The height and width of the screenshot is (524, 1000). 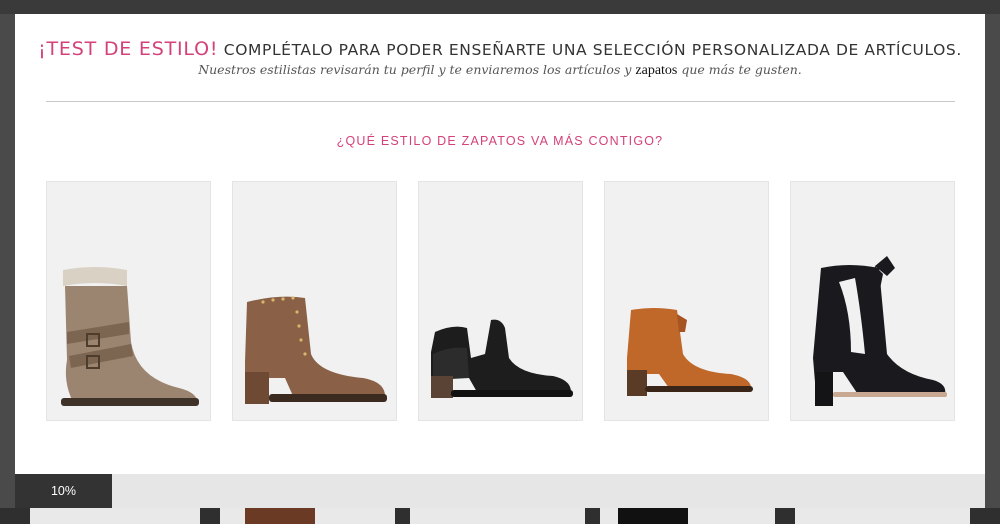 I want to click on shoes-link: zapatos, so click(x=656, y=70).